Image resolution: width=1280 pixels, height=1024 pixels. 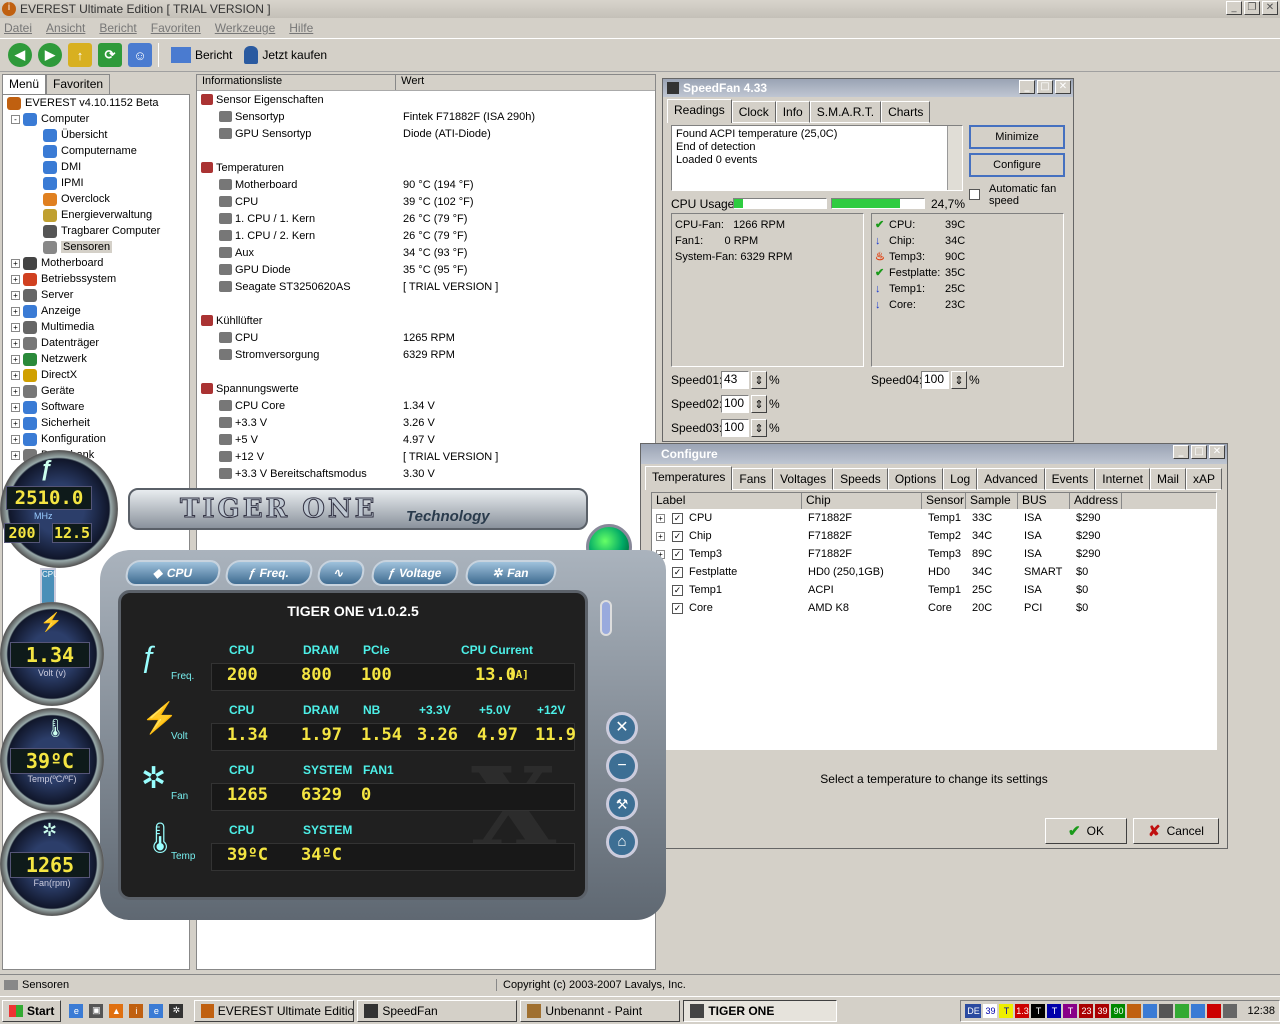 I want to click on expand-icon: -, so click(x=15, y=119).